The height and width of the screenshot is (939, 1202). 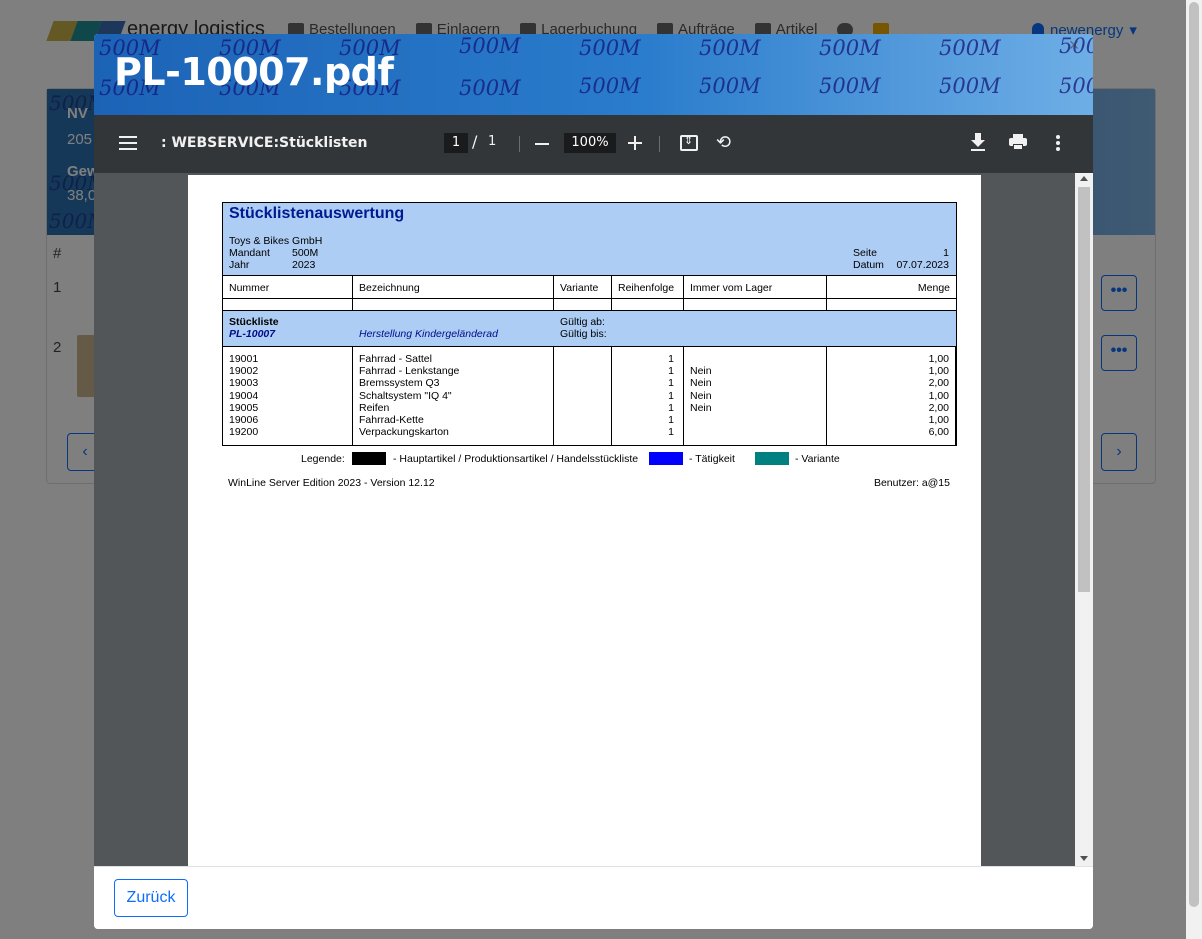 I want to click on seite-value: 1, so click(x=946, y=253).